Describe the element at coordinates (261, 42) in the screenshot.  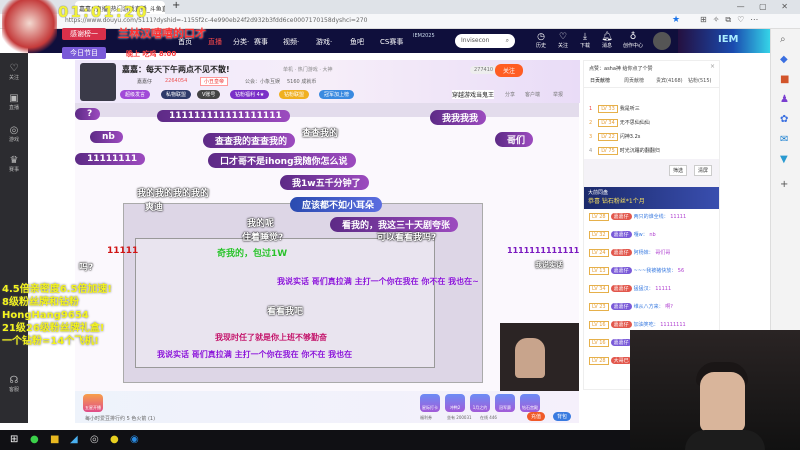
I see `nav-esports: 赛事` at that location.